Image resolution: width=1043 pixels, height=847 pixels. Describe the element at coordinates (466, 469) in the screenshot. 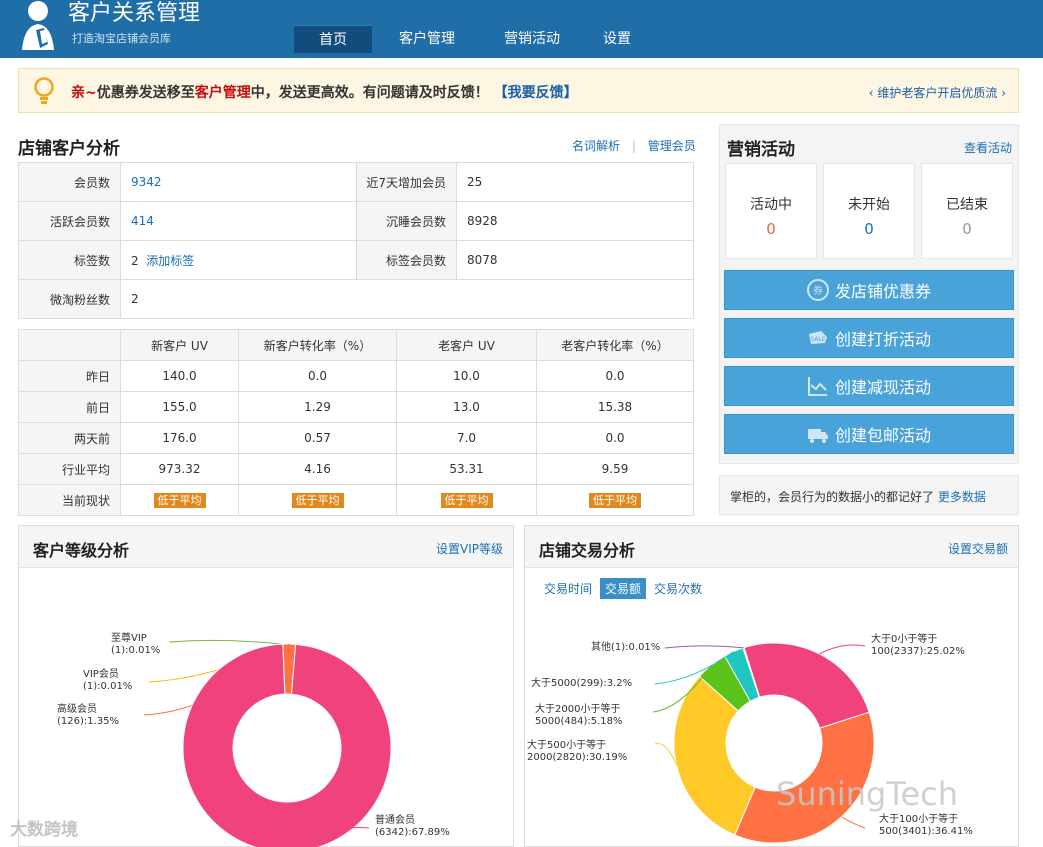

I see `table-cell: 53.31` at that location.